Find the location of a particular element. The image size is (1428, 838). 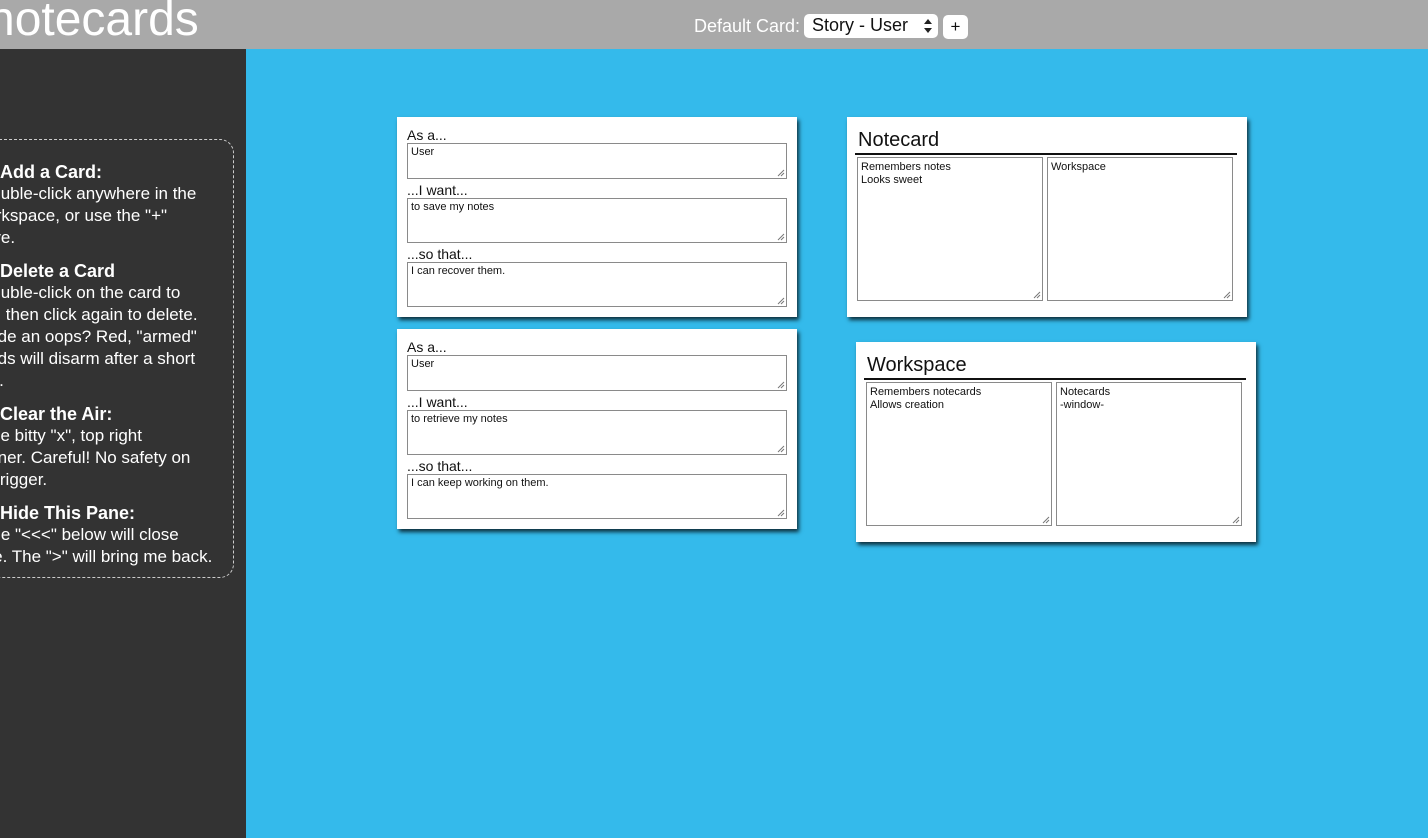

help-line: cards will disarm after a short is located at coordinates (98, 358).